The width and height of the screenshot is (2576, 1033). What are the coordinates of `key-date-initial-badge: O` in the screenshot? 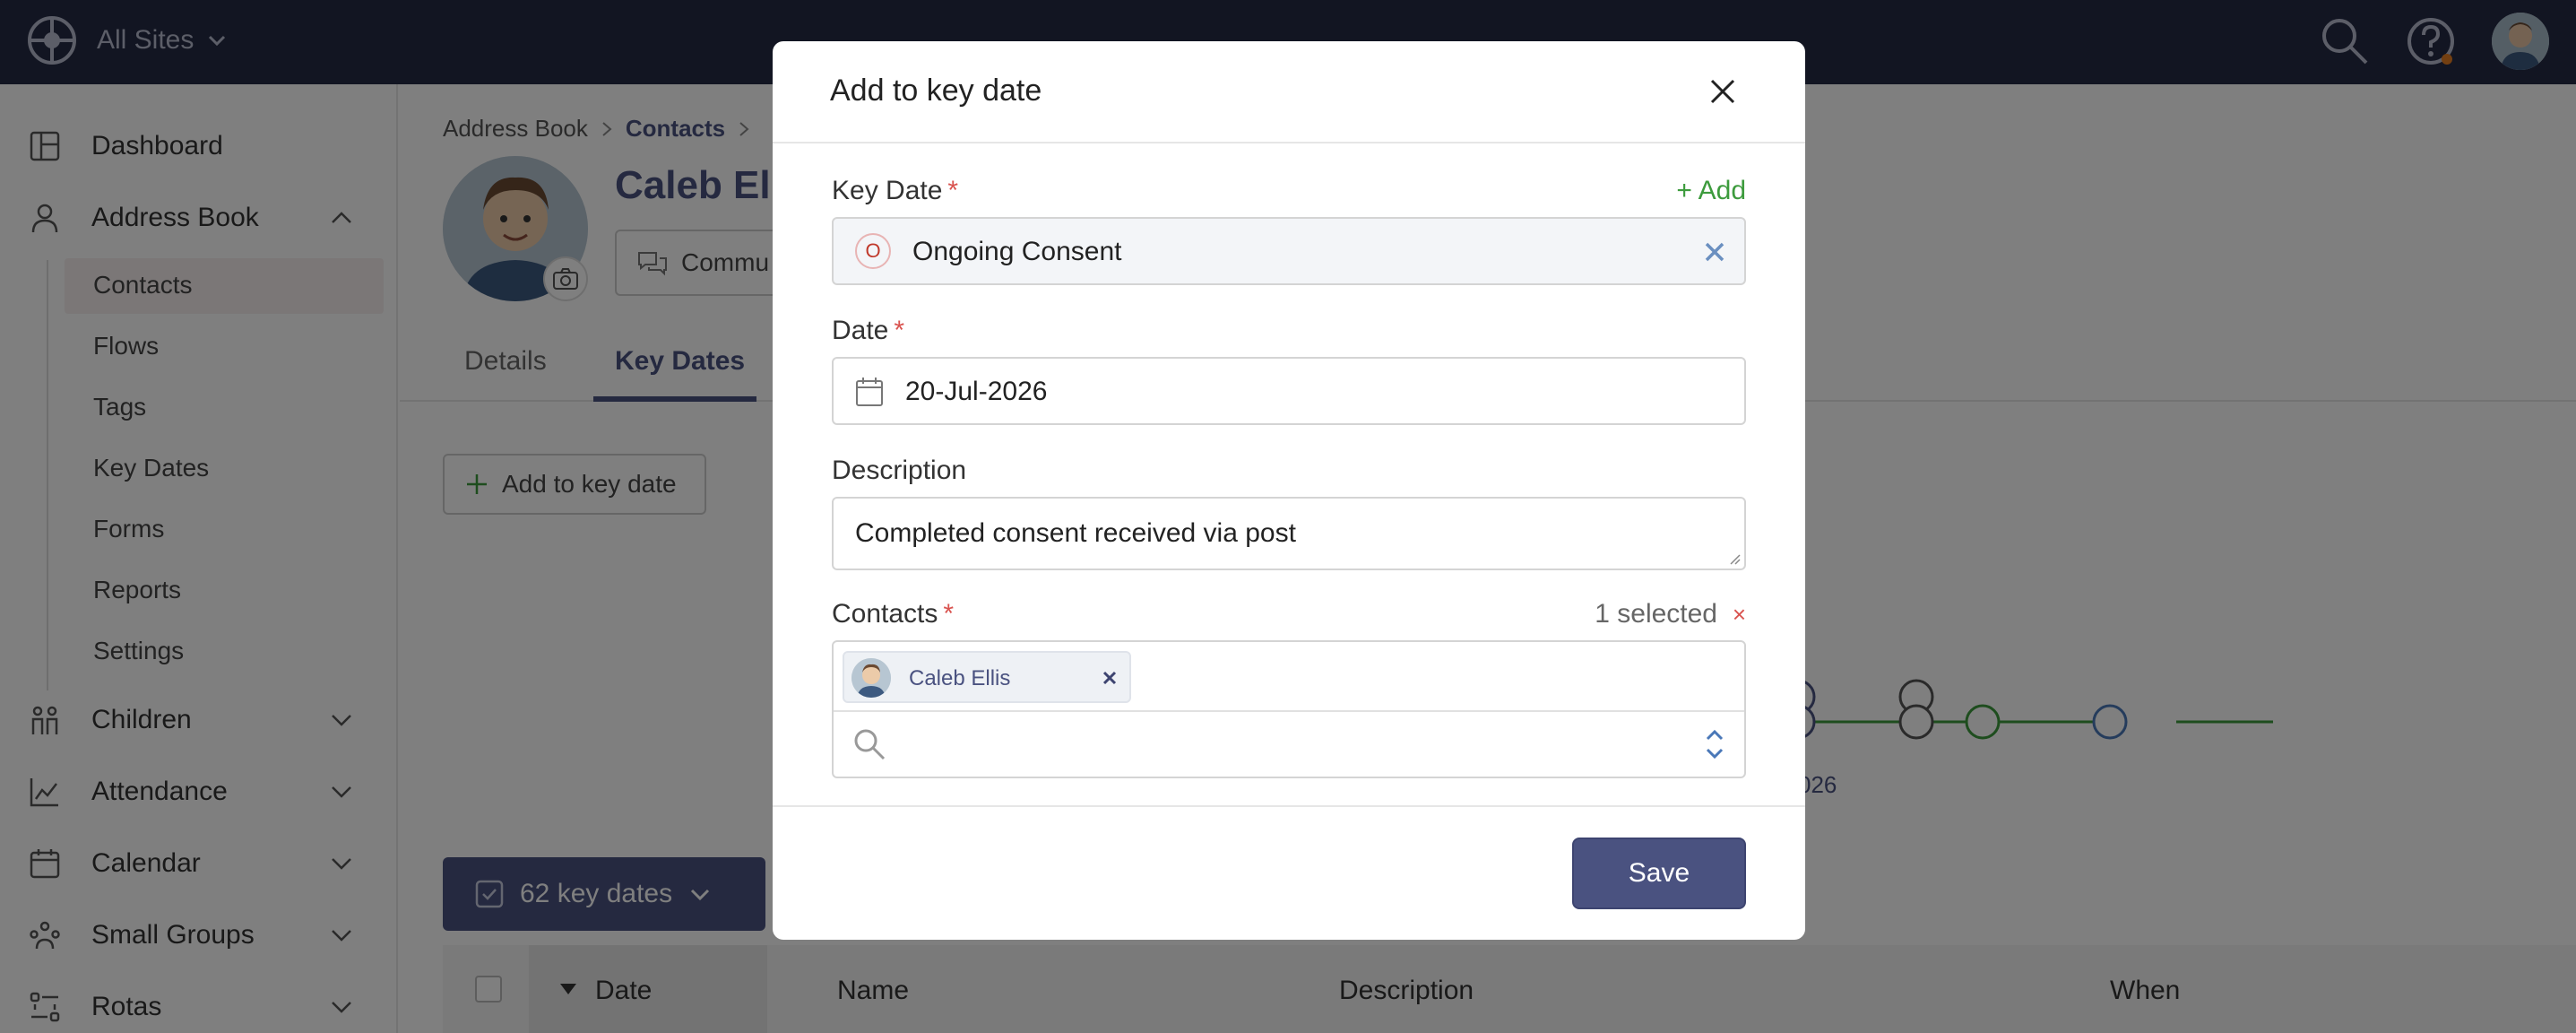 It's located at (873, 251).